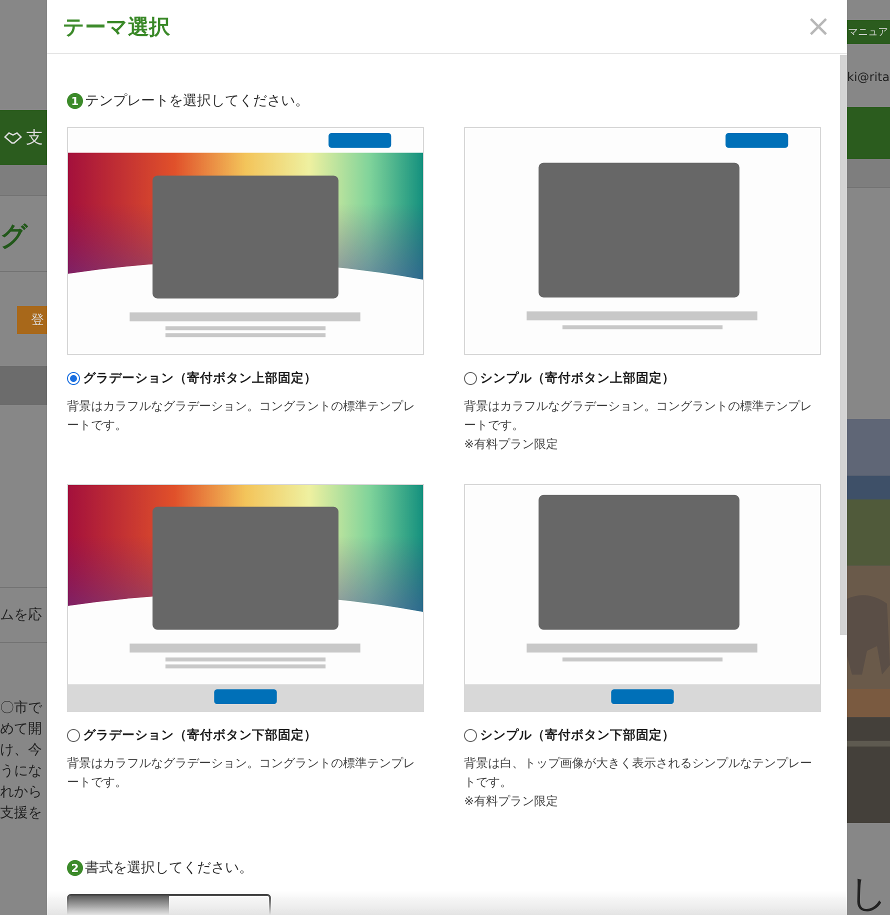  Describe the element at coordinates (75, 868) in the screenshot. I see `step-number: 2` at that location.